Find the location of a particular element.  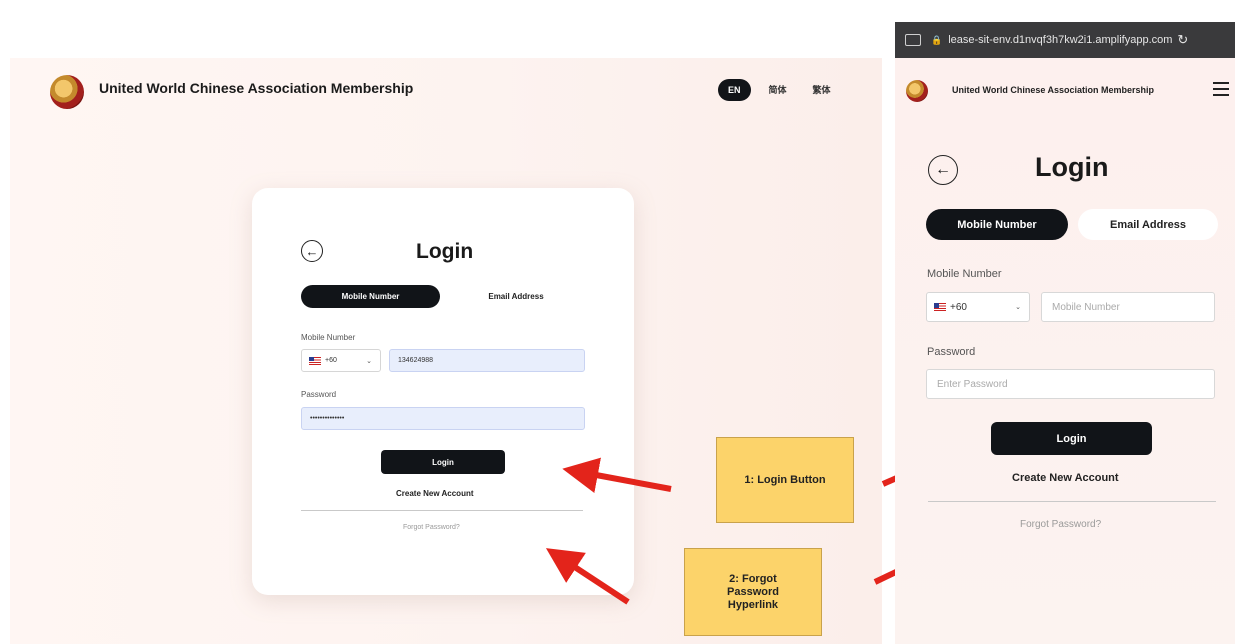

callout-forgot-line1: 2: Forgot is located at coordinates (753, 578).